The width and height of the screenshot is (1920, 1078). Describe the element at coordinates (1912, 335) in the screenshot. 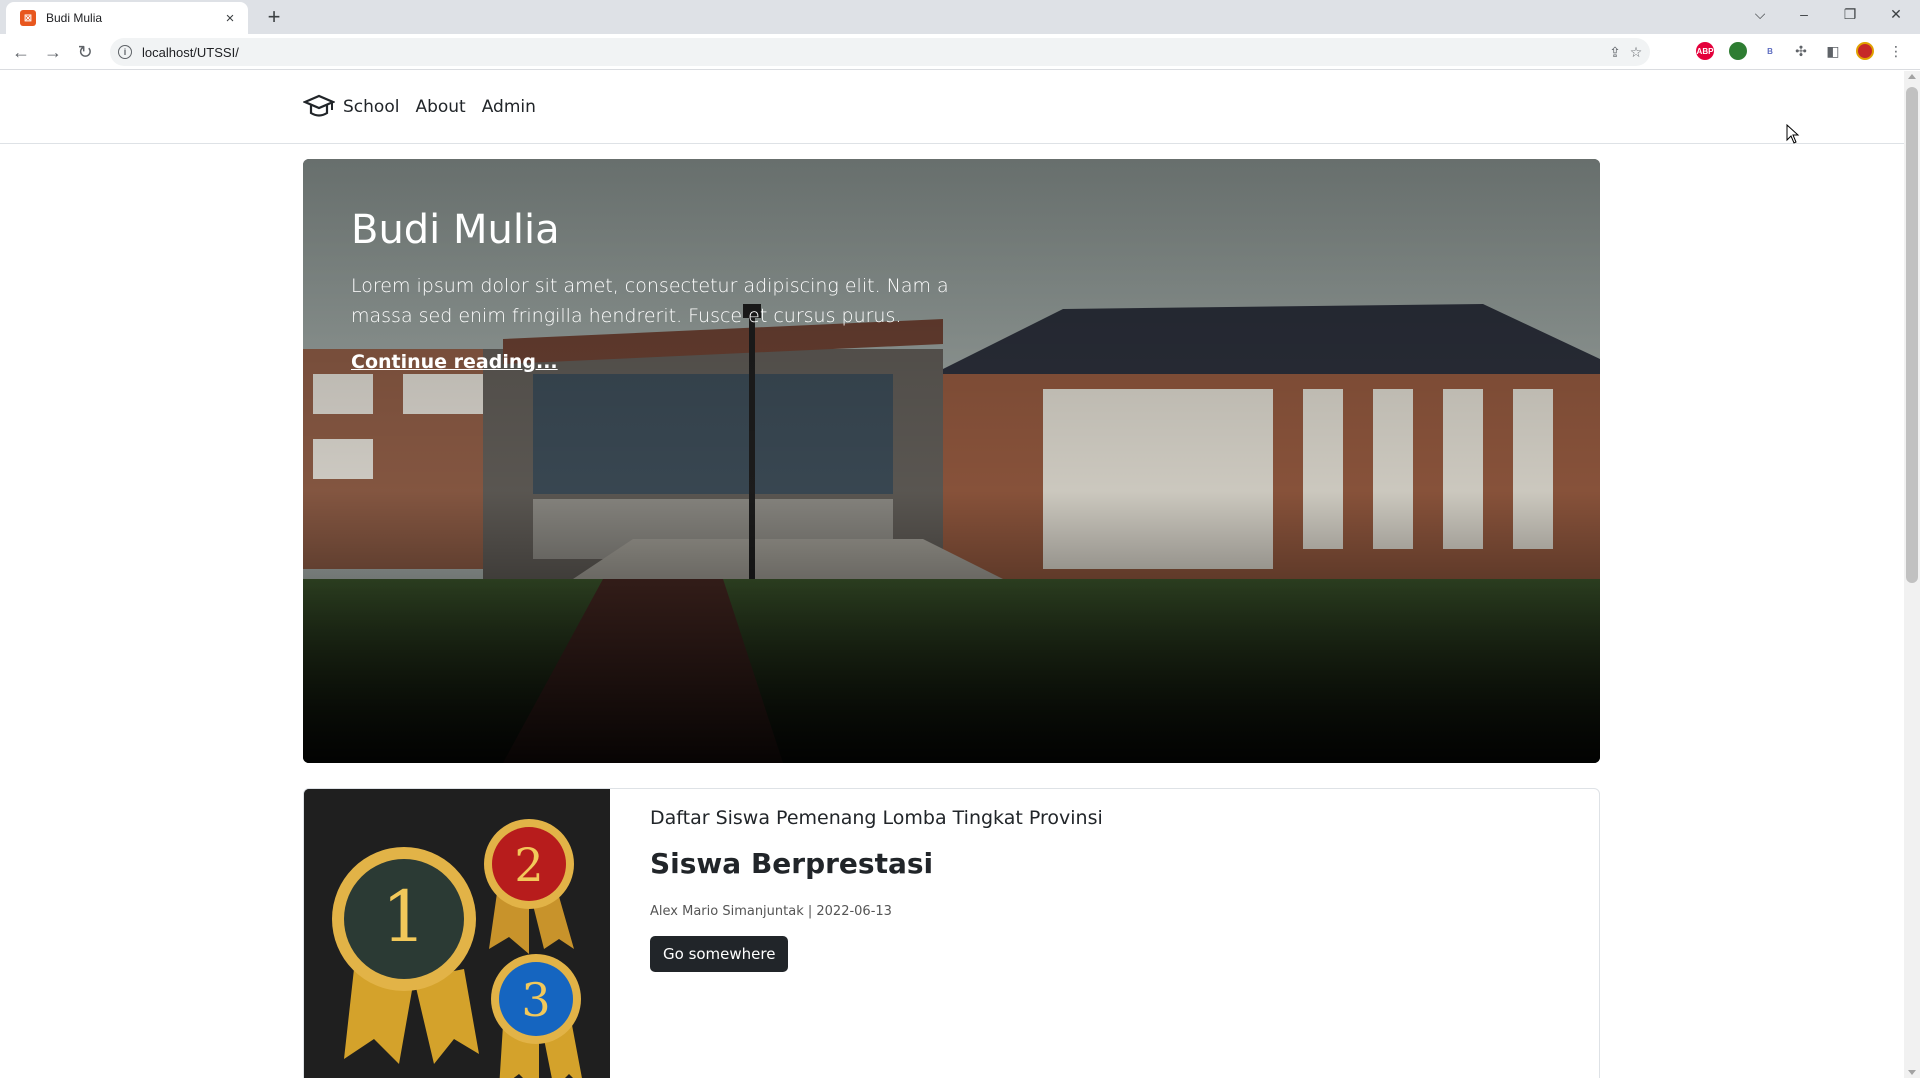

I see `scroll-thumb` at that location.